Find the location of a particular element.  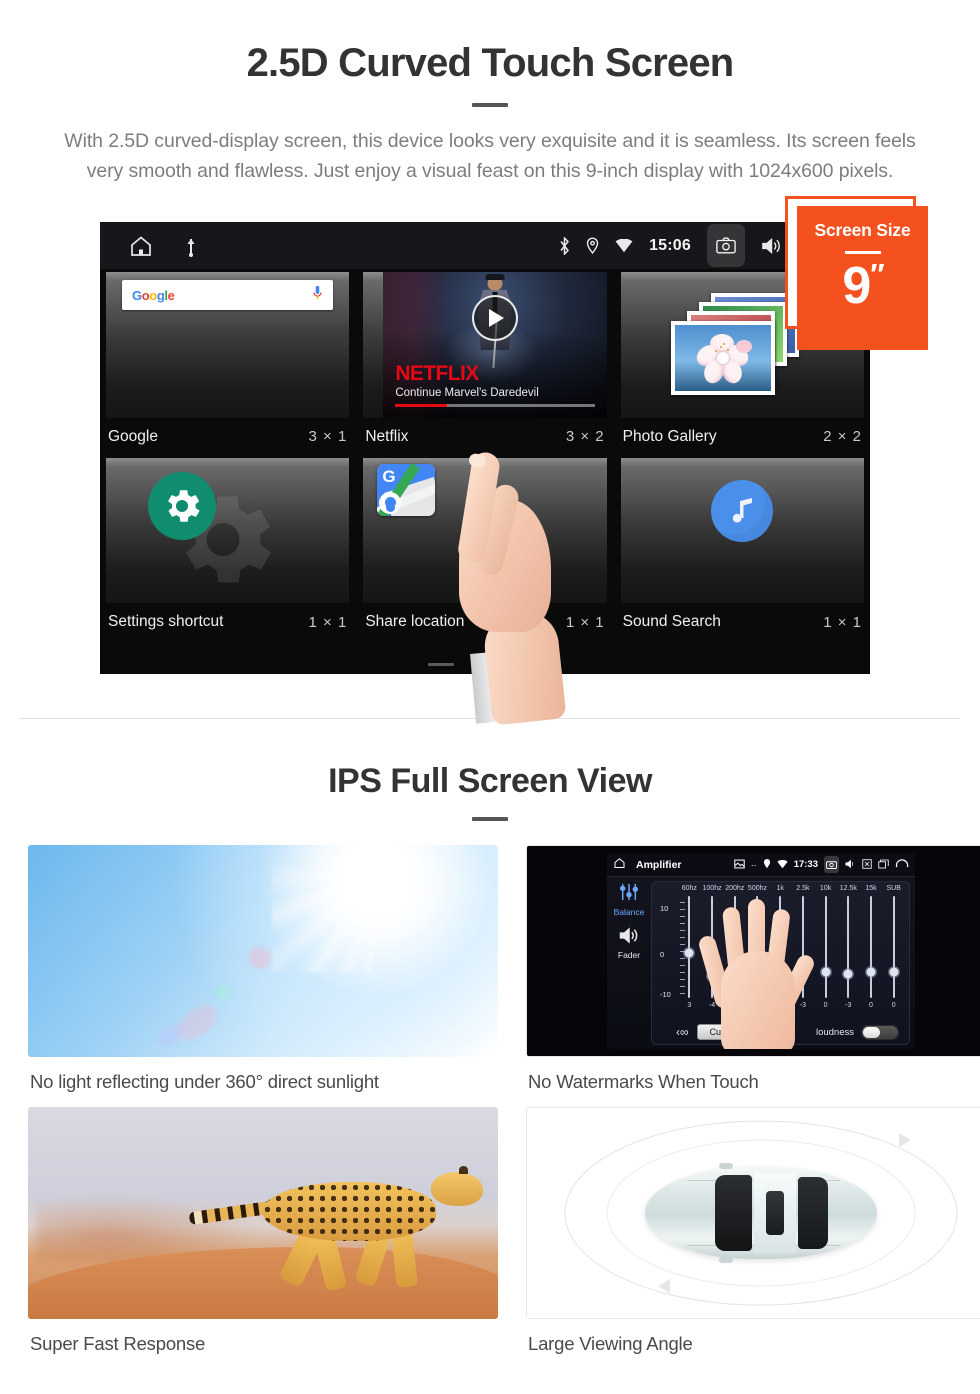

band-value: 3 is located at coordinates (689, 1005).